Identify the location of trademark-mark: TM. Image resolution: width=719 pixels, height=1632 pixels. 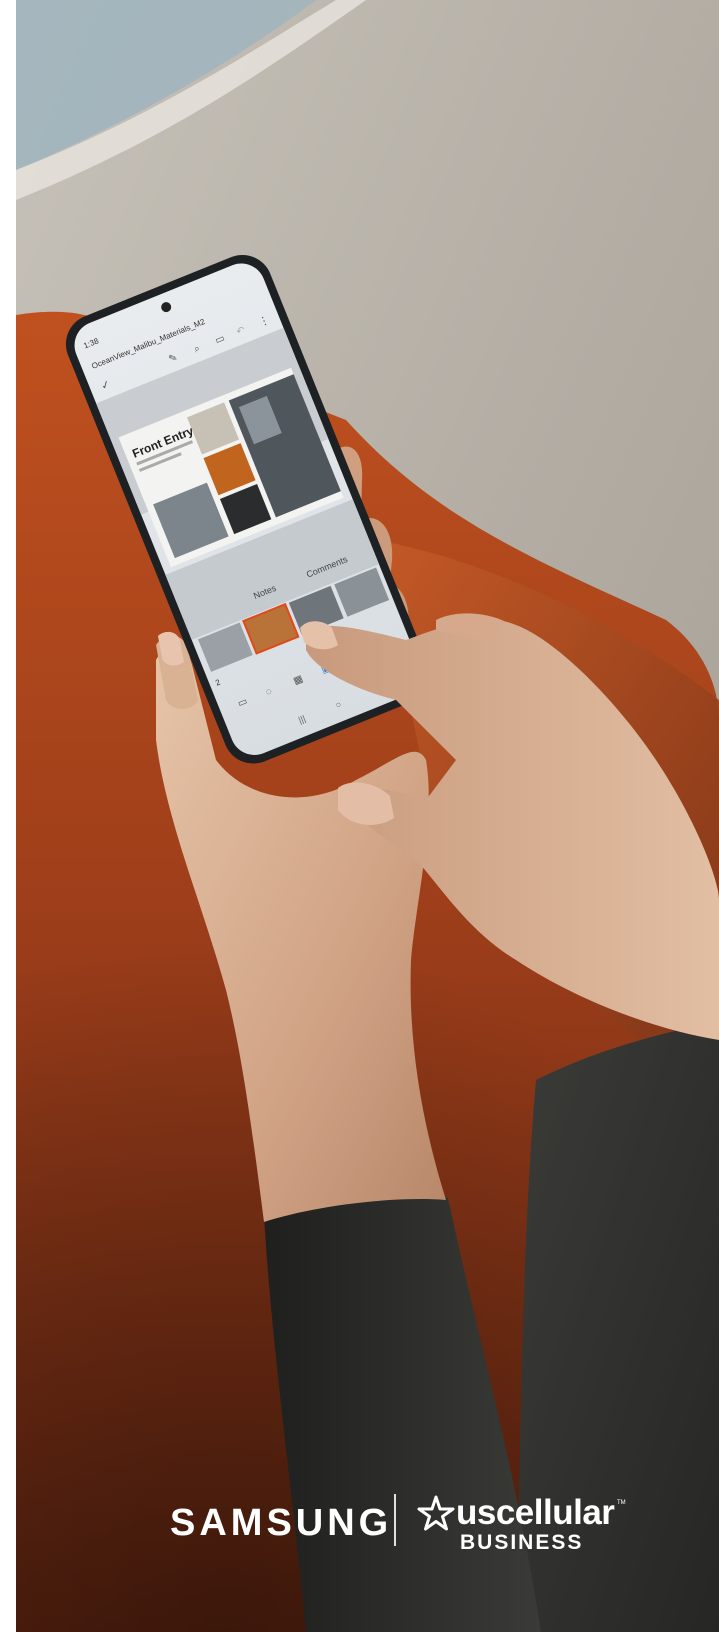
(621, 1503).